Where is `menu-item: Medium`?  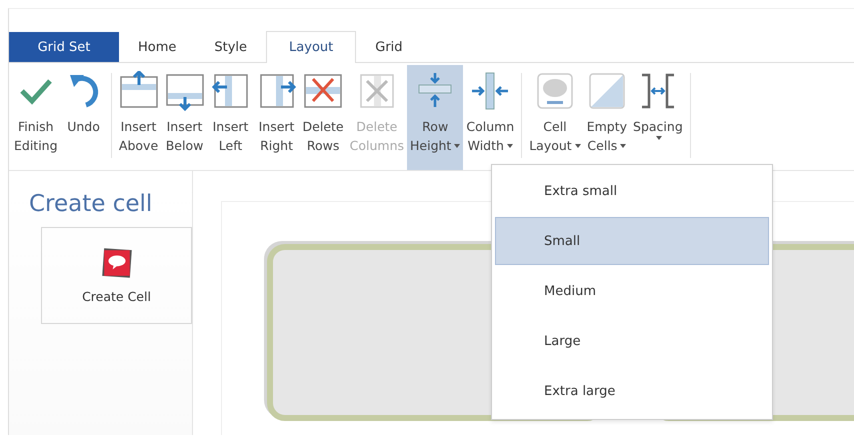 menu-item: Medium is located at coordinates (632, 291).